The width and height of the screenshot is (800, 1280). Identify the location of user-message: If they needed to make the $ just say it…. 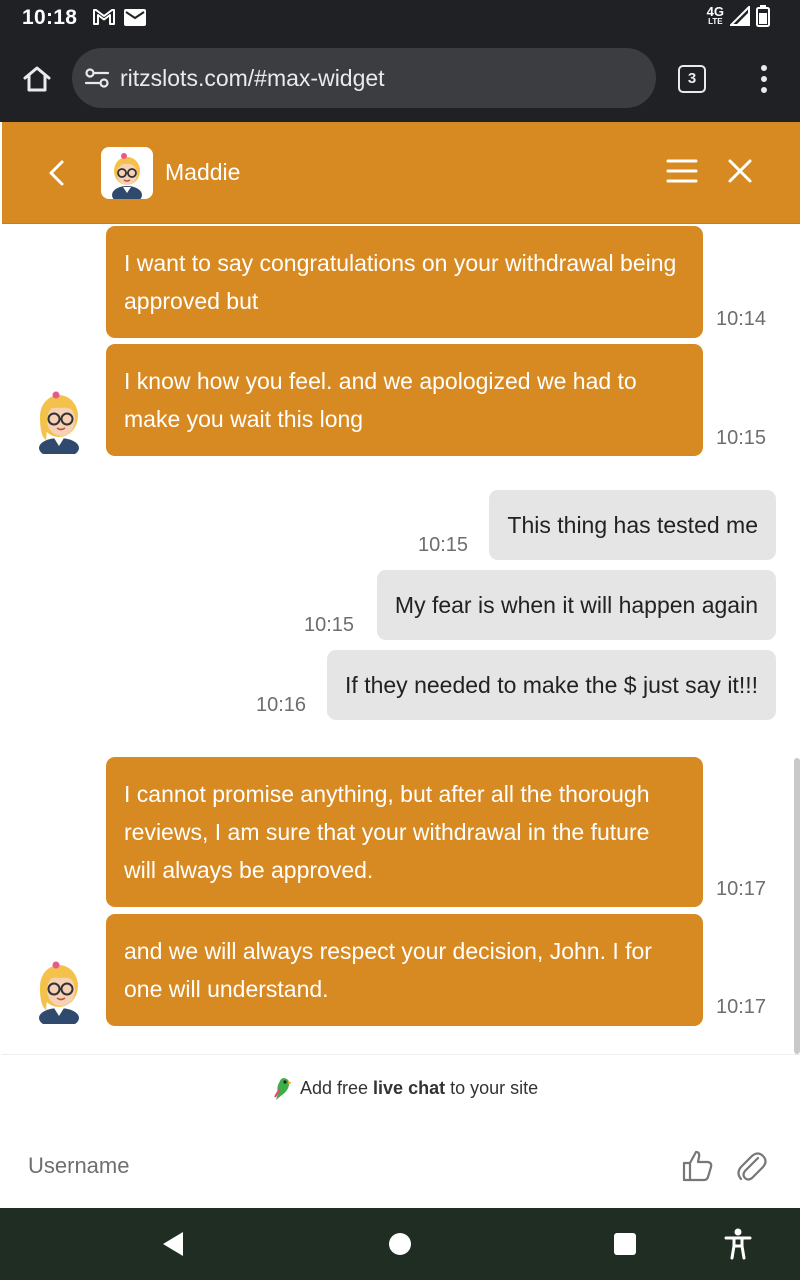
(551, 685).